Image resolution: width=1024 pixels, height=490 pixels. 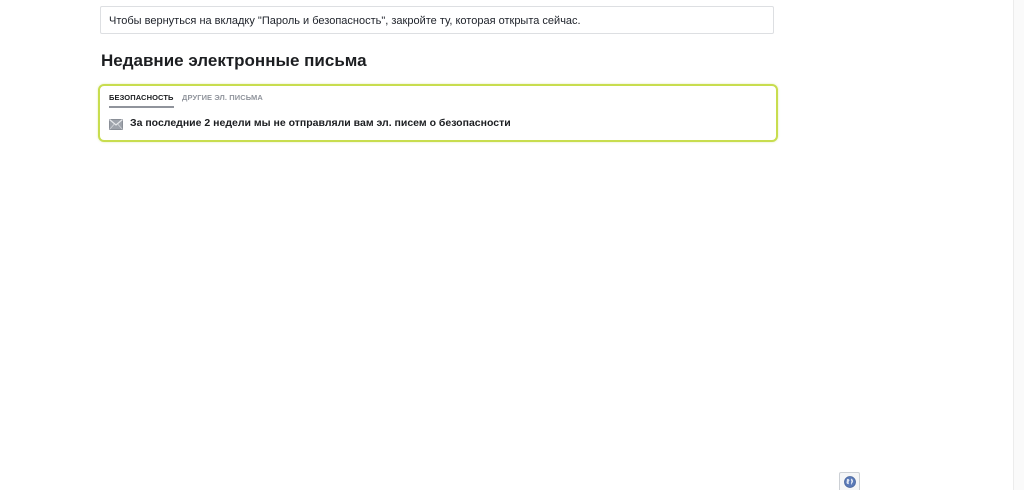 I want to click on envelope-icon, so click(x=116, y=123).